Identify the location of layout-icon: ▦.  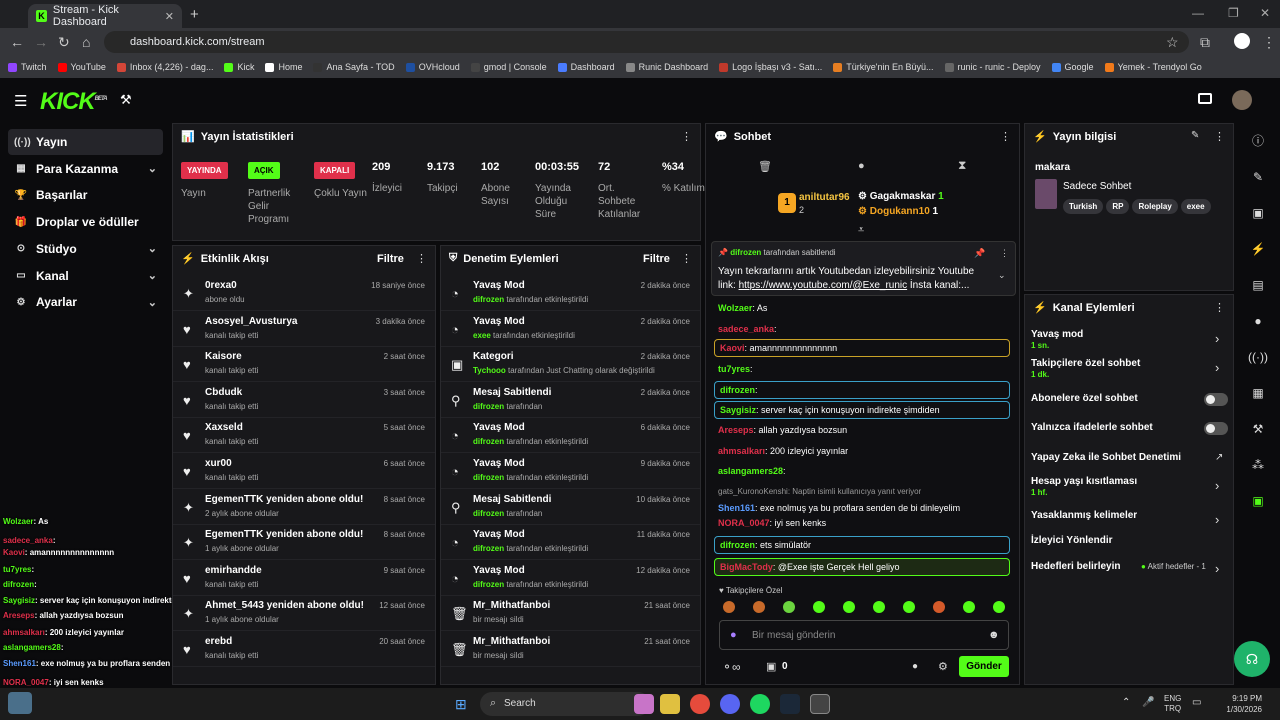
(1258, 393).